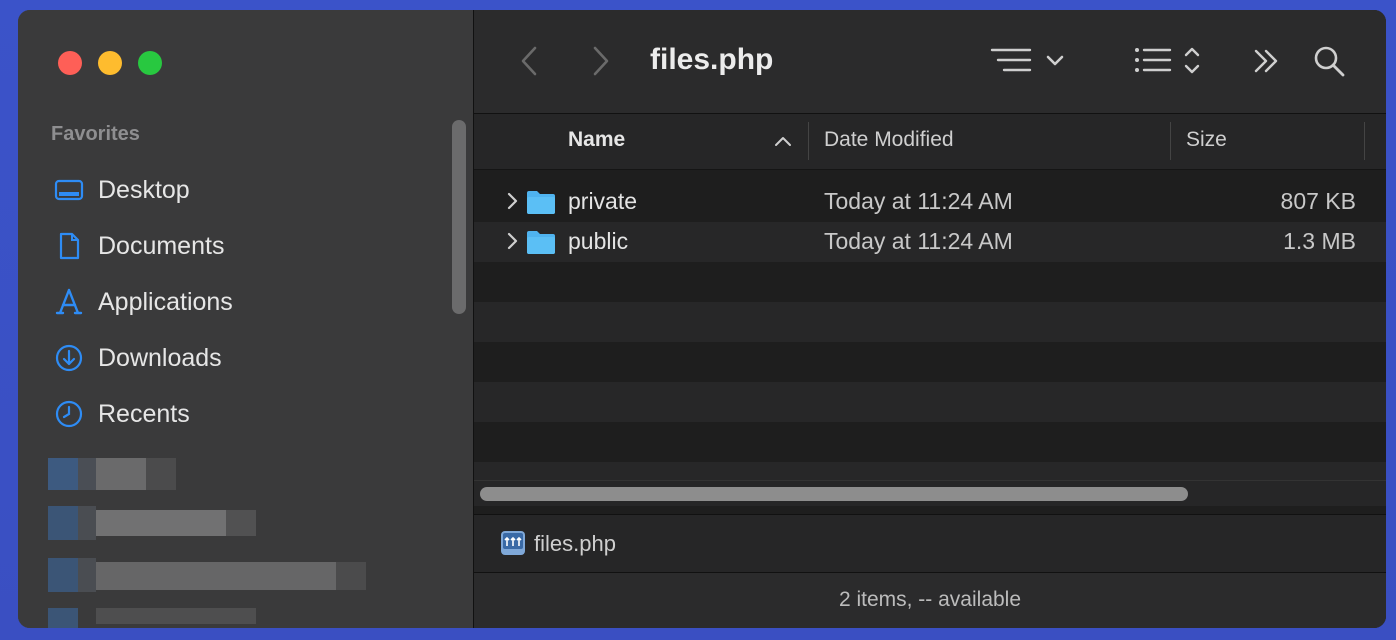  I want to click on status-bar: 2 items, -- available, so click(930, 600).